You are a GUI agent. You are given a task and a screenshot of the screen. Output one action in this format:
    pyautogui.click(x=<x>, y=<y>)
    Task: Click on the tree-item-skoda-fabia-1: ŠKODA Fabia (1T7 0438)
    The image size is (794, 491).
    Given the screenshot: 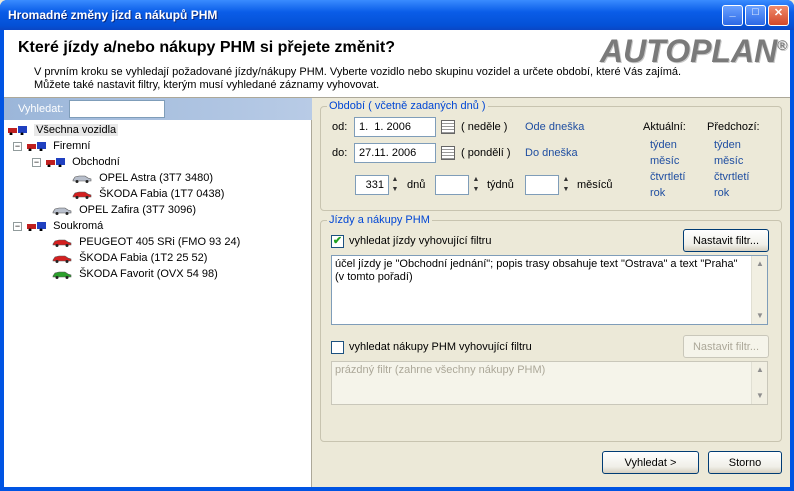 What is the action you would take?
    pyautogui.click(x=148, y=194)
    